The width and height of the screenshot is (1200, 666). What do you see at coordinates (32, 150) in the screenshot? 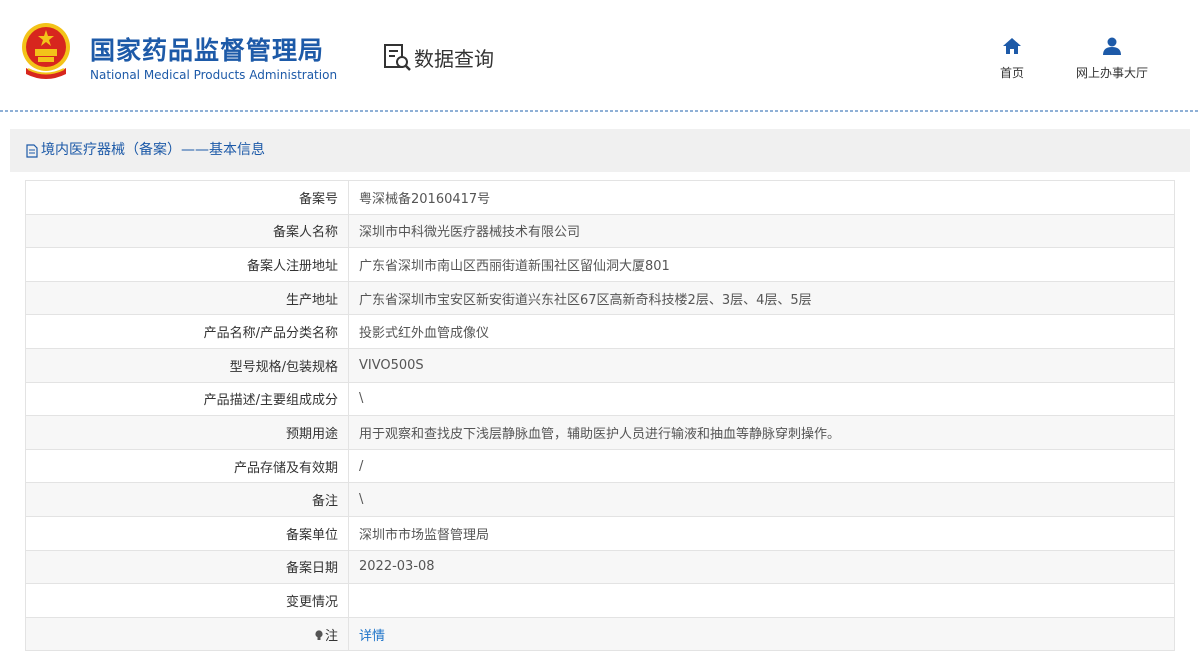
I see `document-icon` at bounding box center [32, 150].